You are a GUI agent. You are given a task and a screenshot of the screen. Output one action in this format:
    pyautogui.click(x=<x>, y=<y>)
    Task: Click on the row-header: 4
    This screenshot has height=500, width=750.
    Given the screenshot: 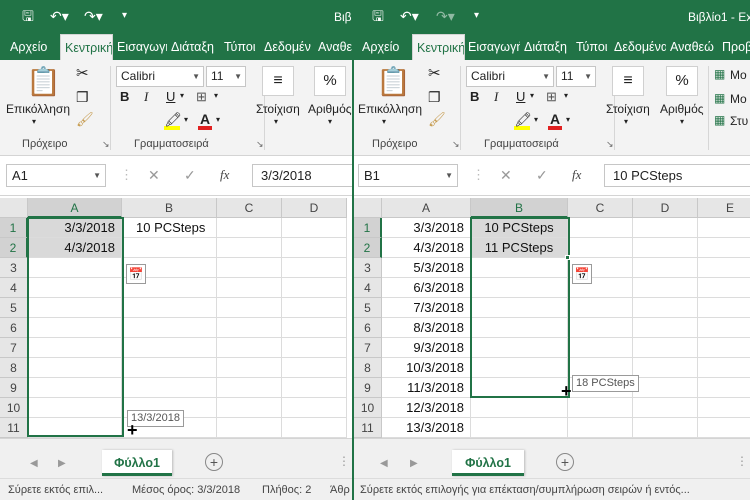 What is the action you would take?
    pyautogui.click(x=14, y=288)
    